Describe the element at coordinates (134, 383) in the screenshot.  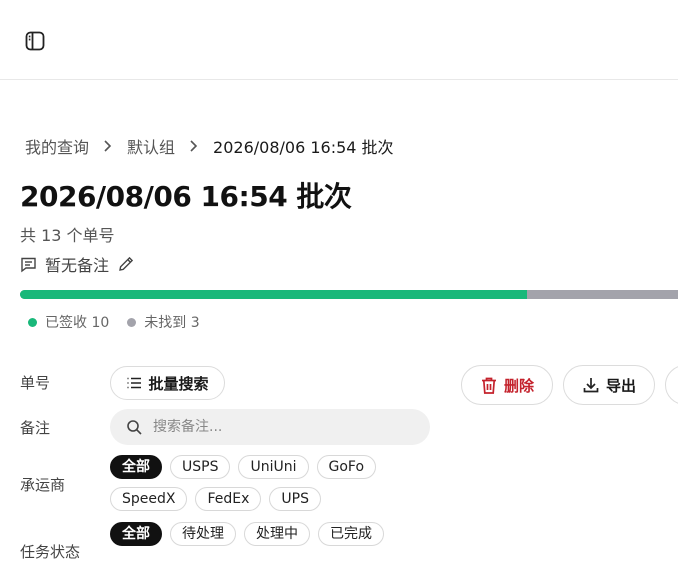
I see `list-icon` at that location.